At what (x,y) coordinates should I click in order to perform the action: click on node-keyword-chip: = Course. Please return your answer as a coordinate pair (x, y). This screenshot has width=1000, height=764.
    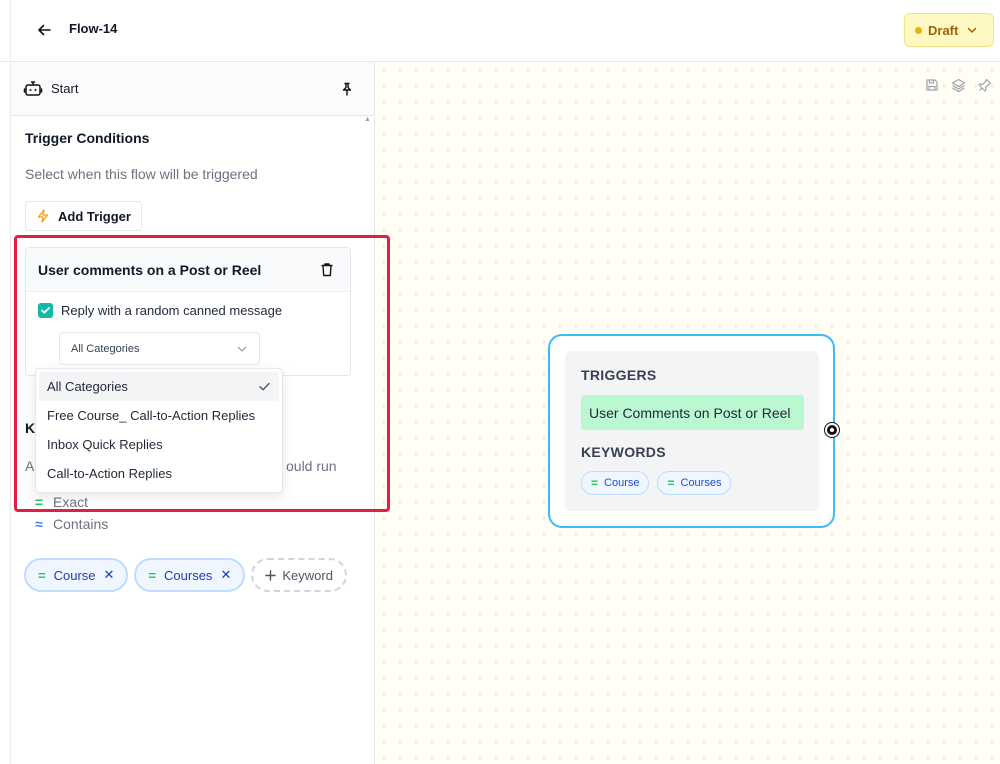
    Looking at the image, I should click on (615, 483).